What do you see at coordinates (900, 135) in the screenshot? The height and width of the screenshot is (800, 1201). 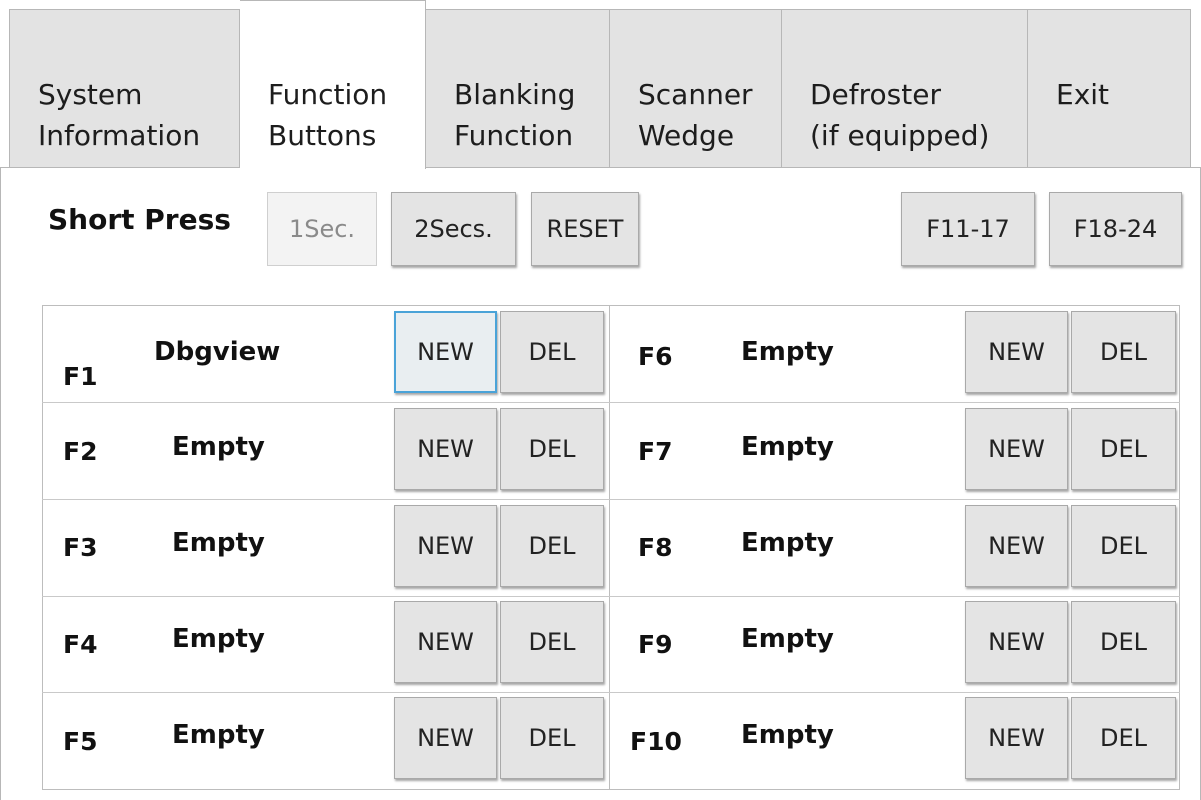 I see `tab-label-line2: (if equipped)` at bounding box center [900, 135].